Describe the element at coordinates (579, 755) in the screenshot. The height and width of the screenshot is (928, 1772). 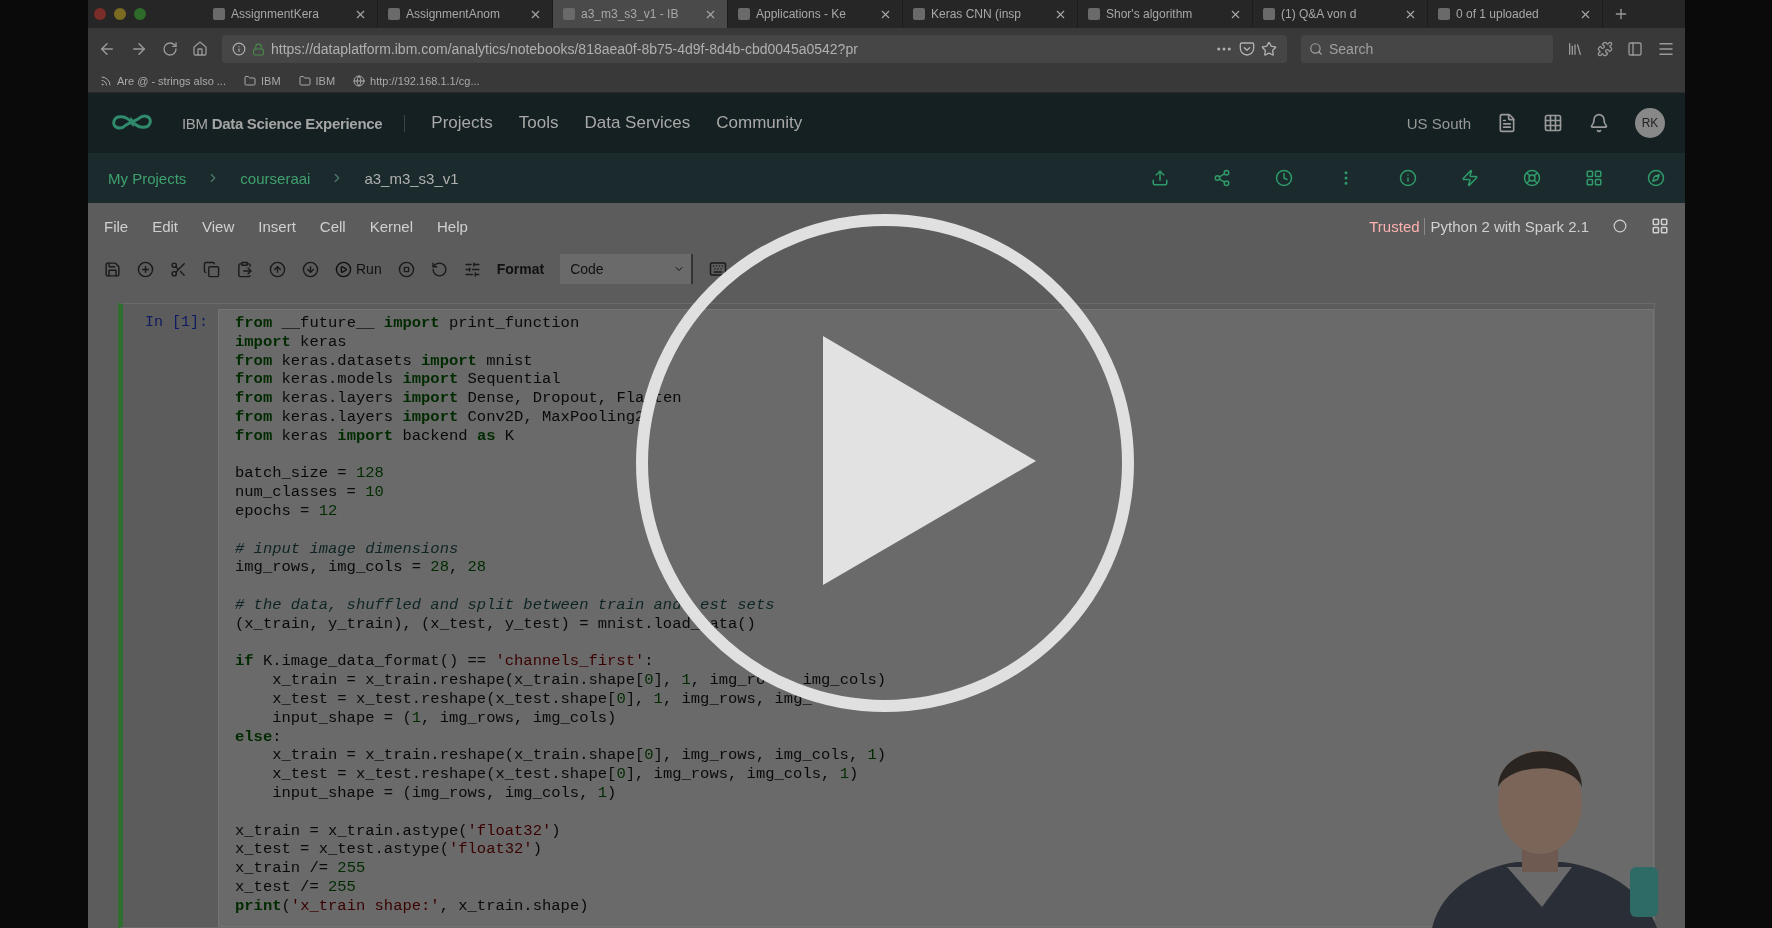
I see `code-line: x_train = x_train.reshape(x_train.shape[0], img_rows, img_cols, 1)` at that location.